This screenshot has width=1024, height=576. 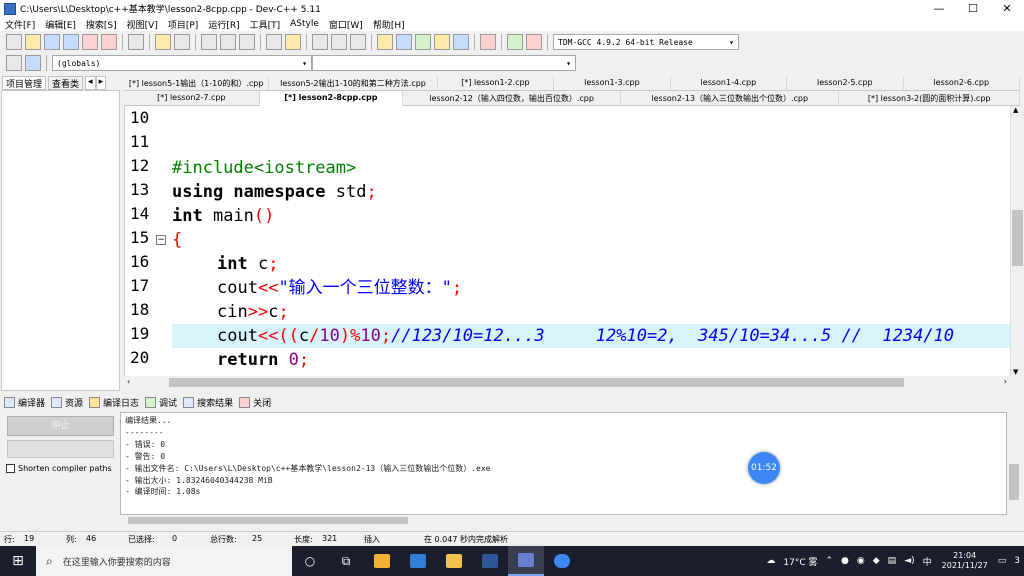 What do you see at coordinates (183, 24) in the screenshot?
I see `menu-project: 项目[P]` at bounding box center [183, 24].